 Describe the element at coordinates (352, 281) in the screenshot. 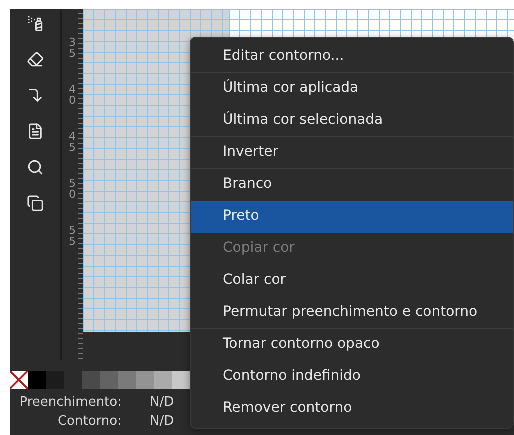

I see `menu-item: Colar cor` at that location.